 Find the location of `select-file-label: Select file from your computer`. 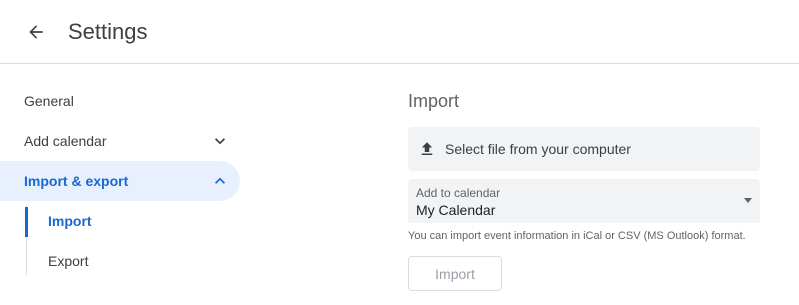

select-file-label: Select file from your computer is located at coordinates (538, 149).